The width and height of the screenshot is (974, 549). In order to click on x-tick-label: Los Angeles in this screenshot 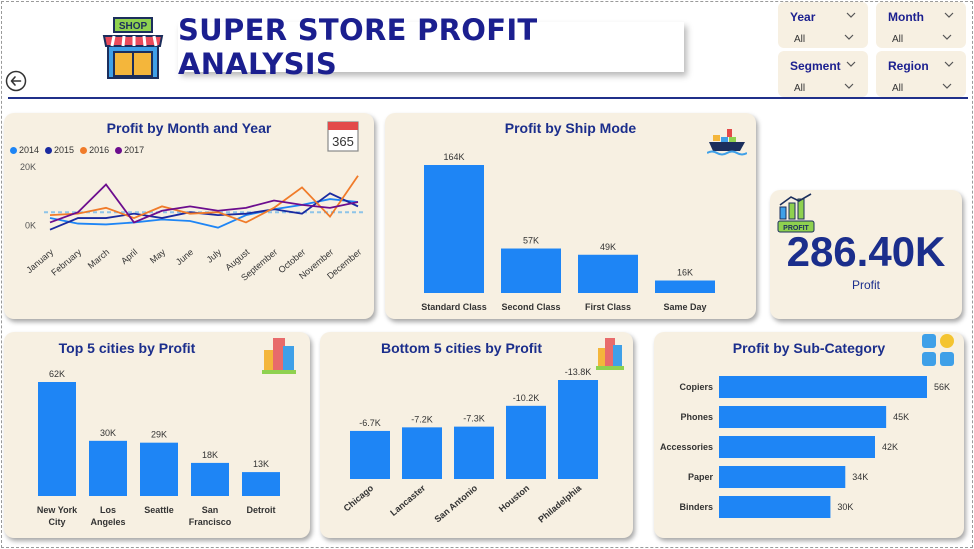, I will do `click(107, 516)`.